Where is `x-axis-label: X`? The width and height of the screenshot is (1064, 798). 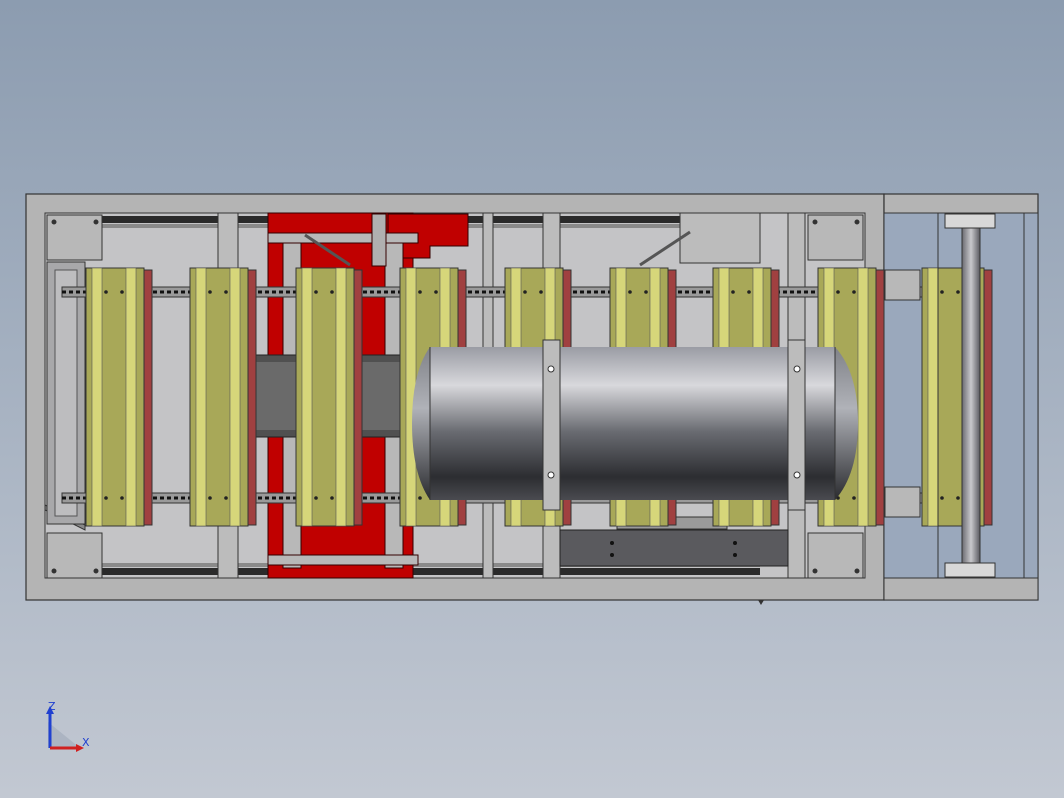 x-axis-label: X is located at coordinates (86, 742).